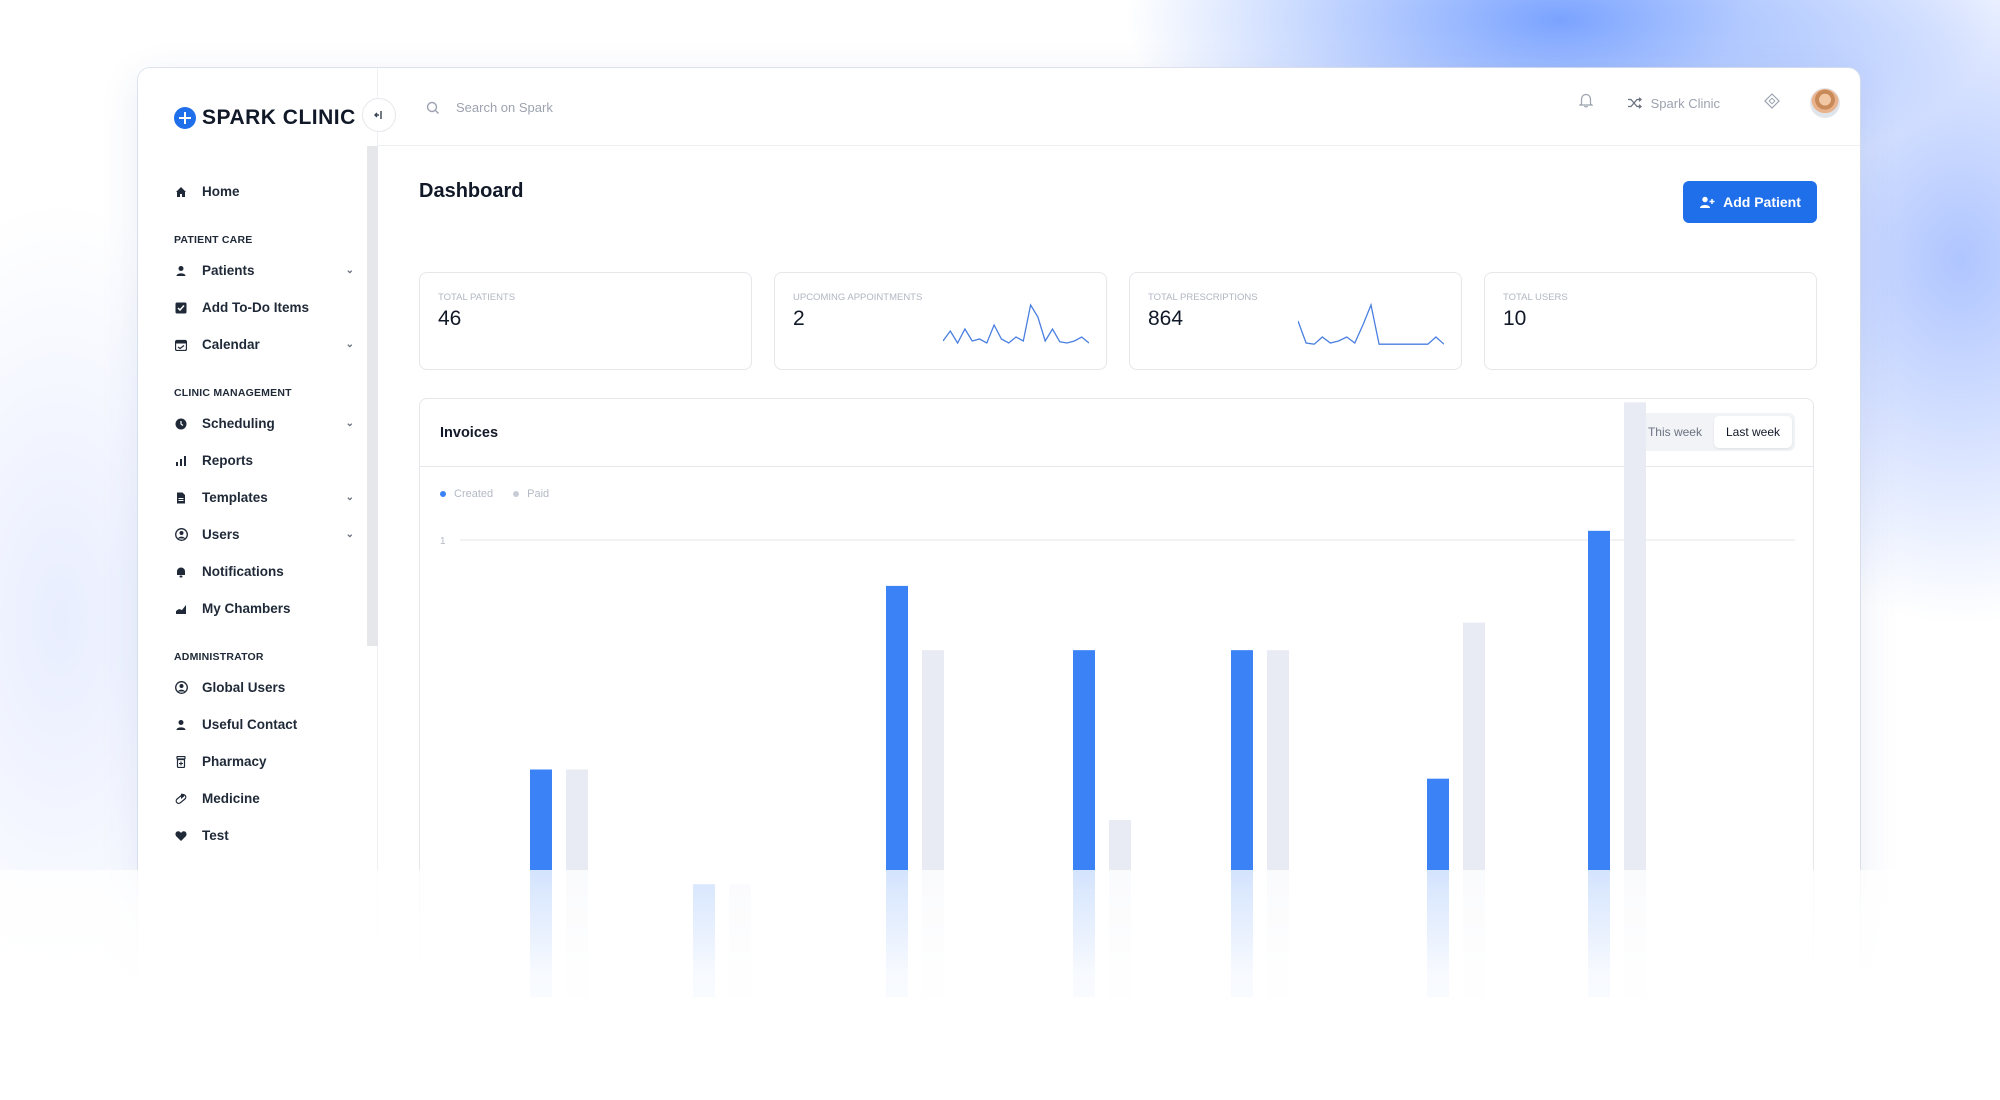 The image size is (2000, 1100). Describe the element at coordinates (221, 534) in the screenshot. I see `sidebar-item-label: Users` at that location.